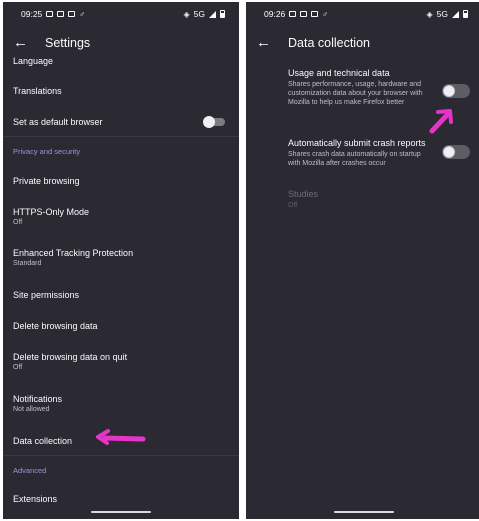  I want to click on section-header-advanced: Advanced, so click(30, 470).